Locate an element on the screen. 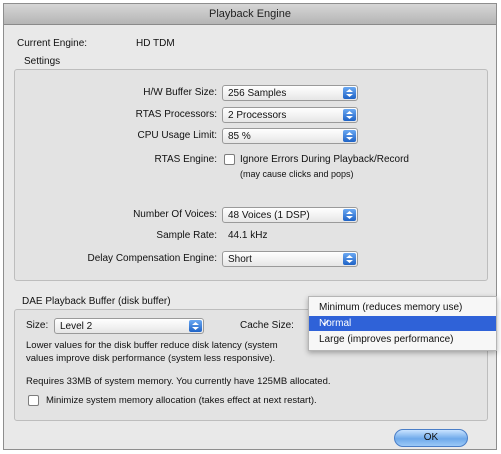 This screenshot has height=454, width=501. current-engine-value: HD TDM is located at coordinates (155, 43).